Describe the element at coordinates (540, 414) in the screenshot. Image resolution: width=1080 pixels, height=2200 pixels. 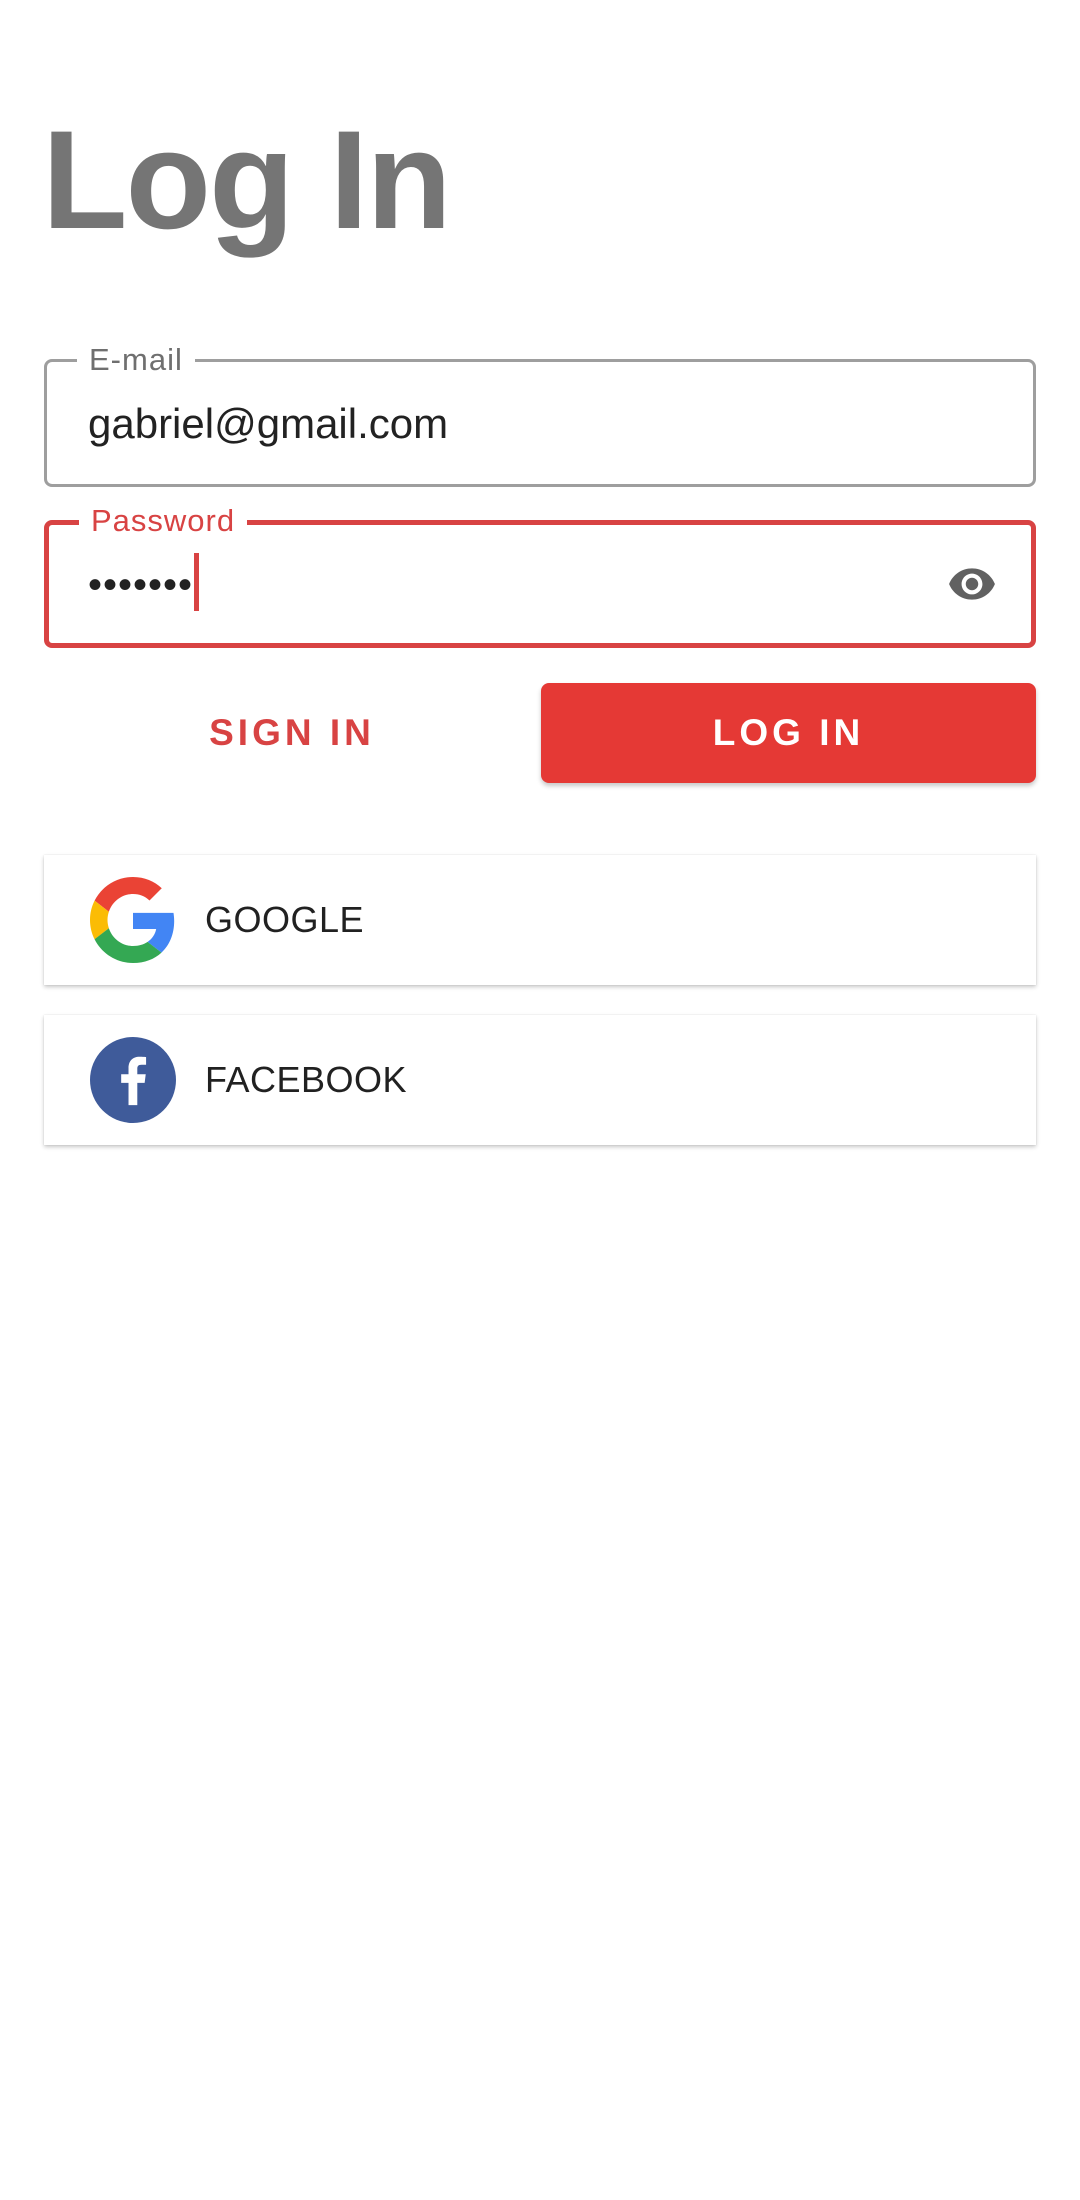
I see `email-field: E-mail gabriel@gmail.com` at that location.